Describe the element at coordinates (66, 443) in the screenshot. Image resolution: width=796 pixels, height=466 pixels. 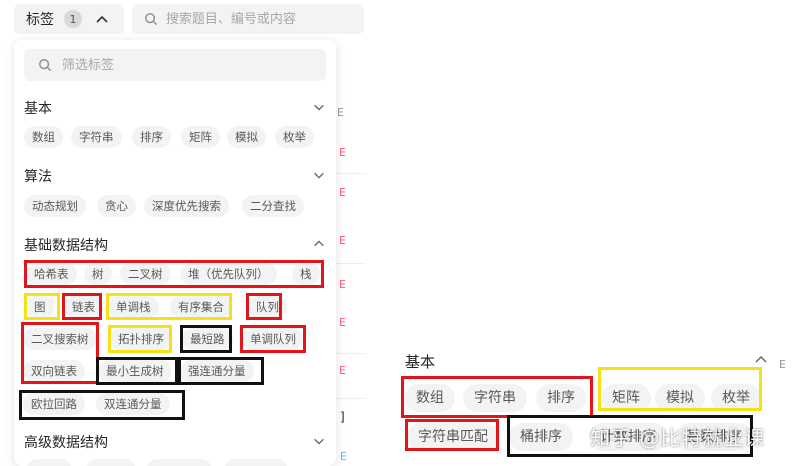
I see `section-title-advanced-ds: 高级数据结构` at that location.